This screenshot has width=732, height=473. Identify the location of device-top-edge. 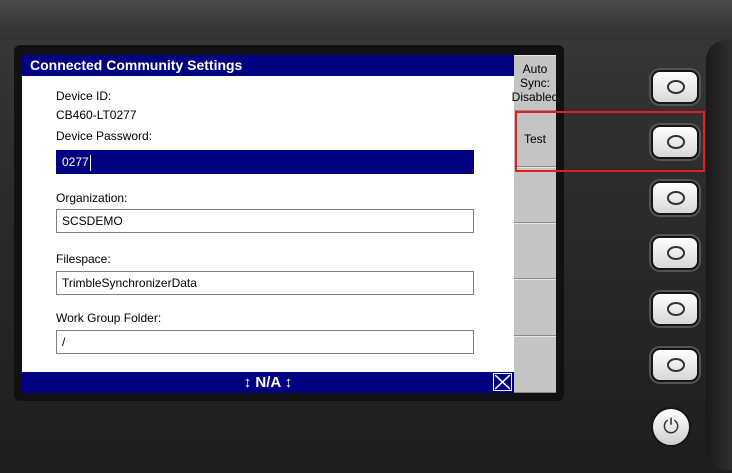
(366, 20).